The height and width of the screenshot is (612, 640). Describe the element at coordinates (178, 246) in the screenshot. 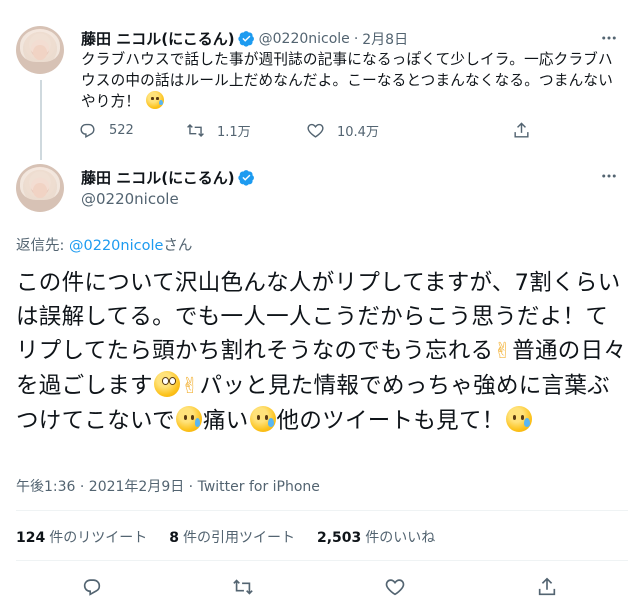

I see `replying-suffix: さん` at that location.